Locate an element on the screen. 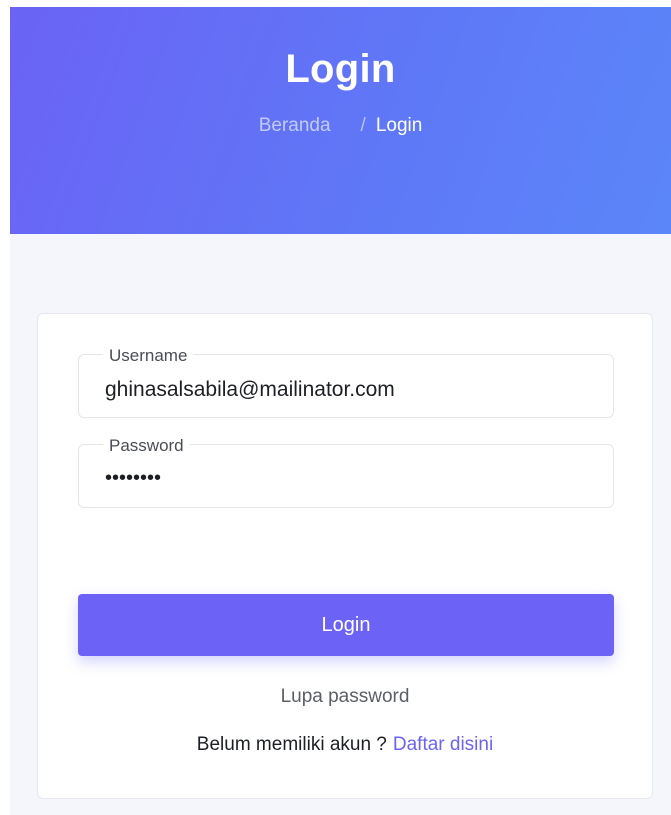 The width and height of the screenshot is (671, 815). password-input is located at coordinates (350, 478).